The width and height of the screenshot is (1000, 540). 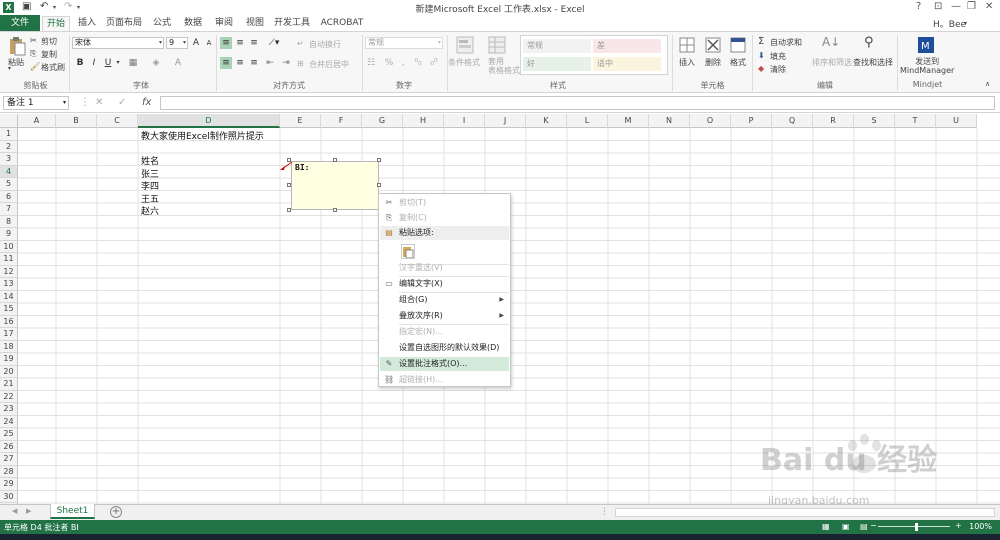 I want to click on italic-button: I, so click(x=94, y=63).